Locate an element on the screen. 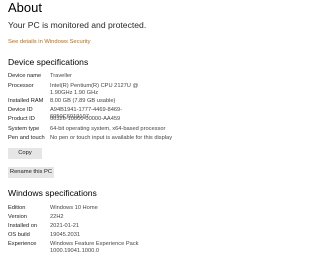 The image size is (320, 256). rename-pc-button: Rename this PC is located at coordinates (31, 172).